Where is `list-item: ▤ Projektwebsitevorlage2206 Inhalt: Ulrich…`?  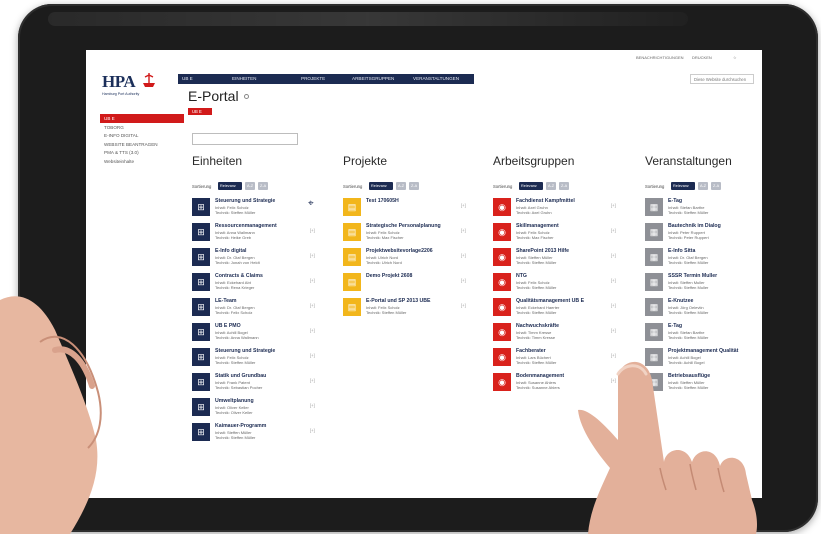
list-item: ▤ Projektwebsitevorlage2206 Inhalt: Ulrich… is located at coordinates (413, 260).